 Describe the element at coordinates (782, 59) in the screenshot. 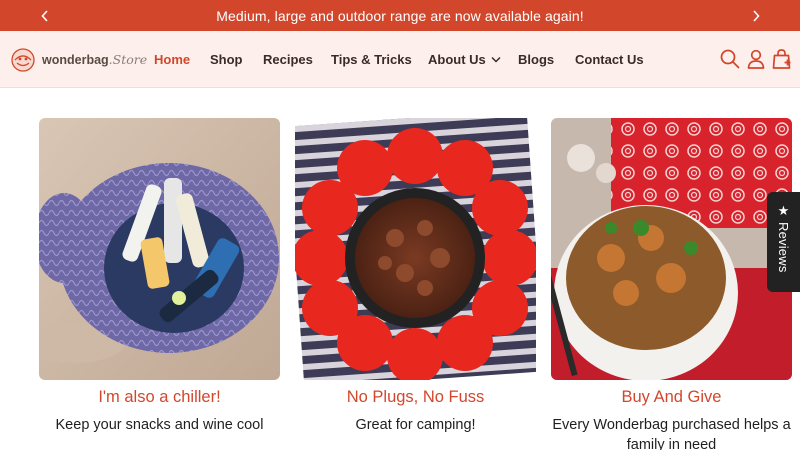

I see `cart-icon` at that location.